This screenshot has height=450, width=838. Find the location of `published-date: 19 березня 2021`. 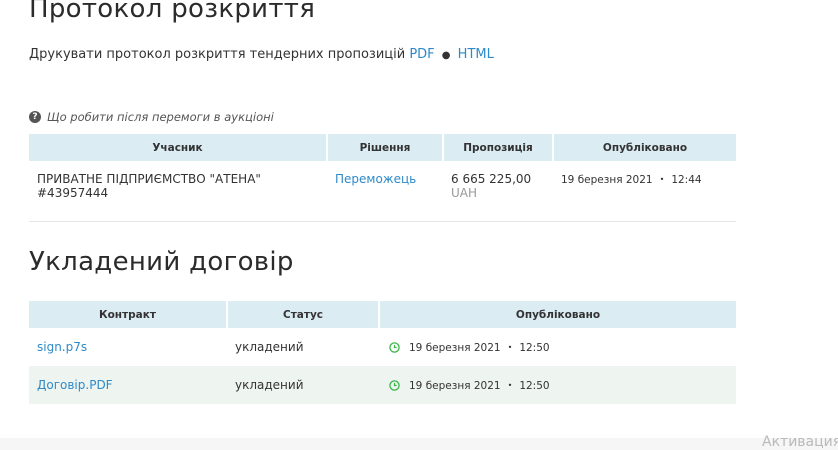

published-date: 19 березня 2021 is located at coordinates (607, 180).